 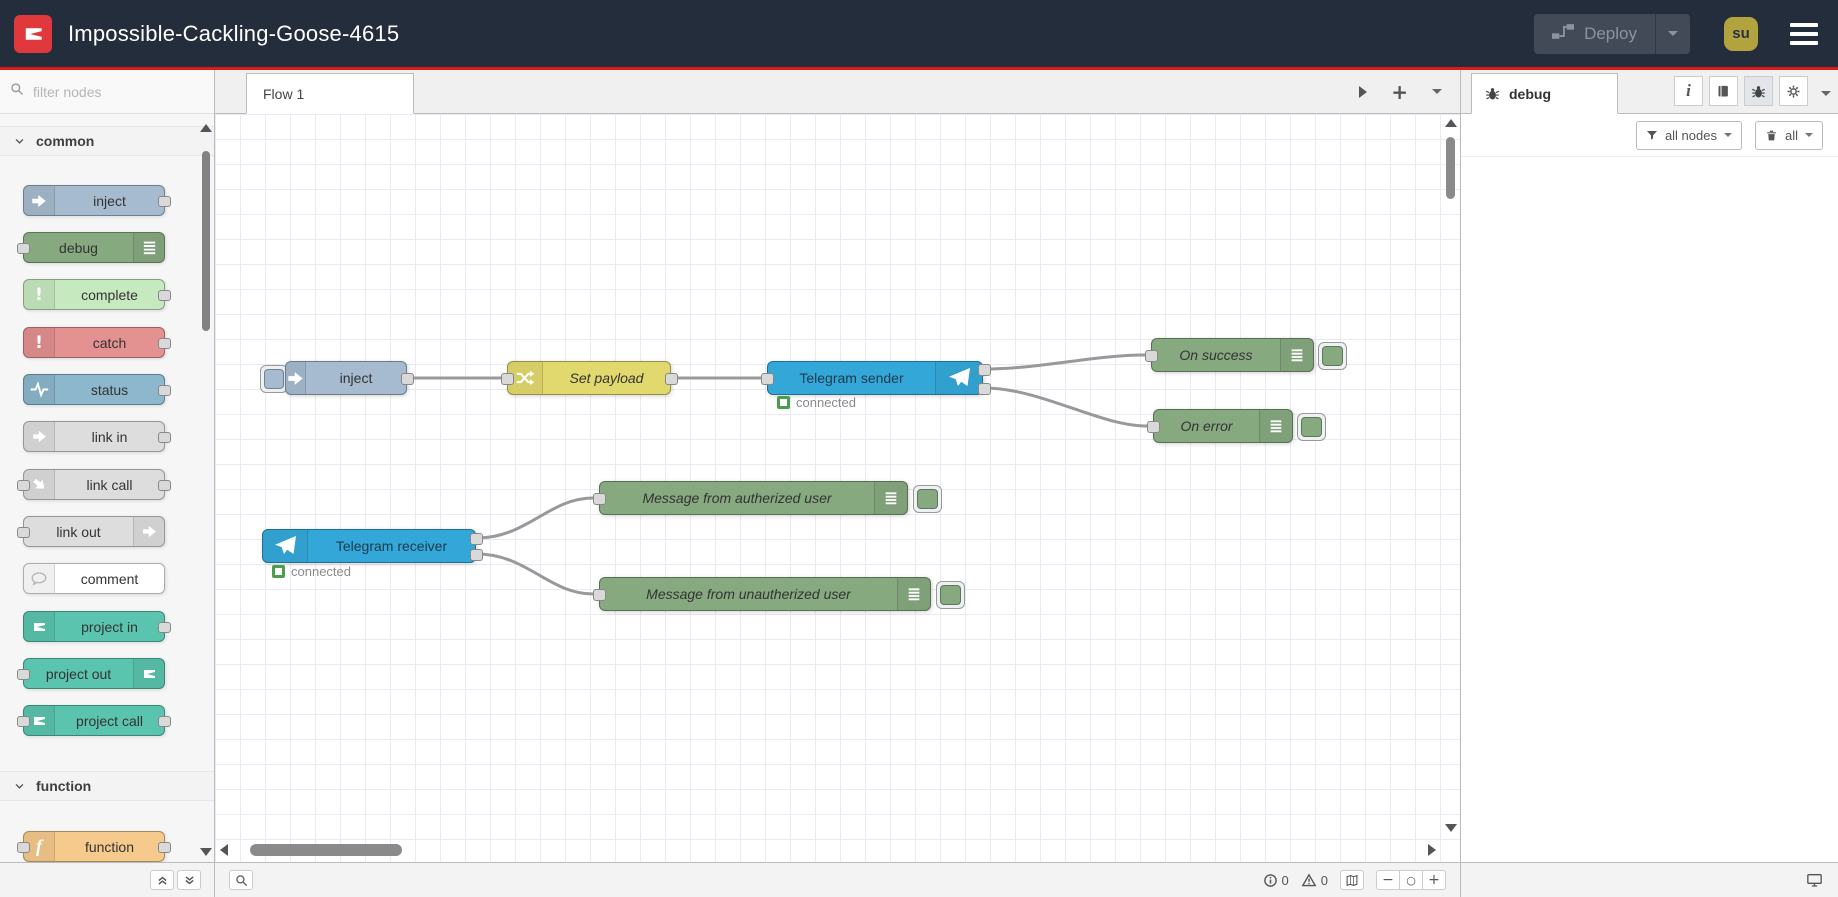 What do you see at coordinates (1804, 33) in the screenshot?
I see `main-menu-button` at bounding box center [1804, 33].